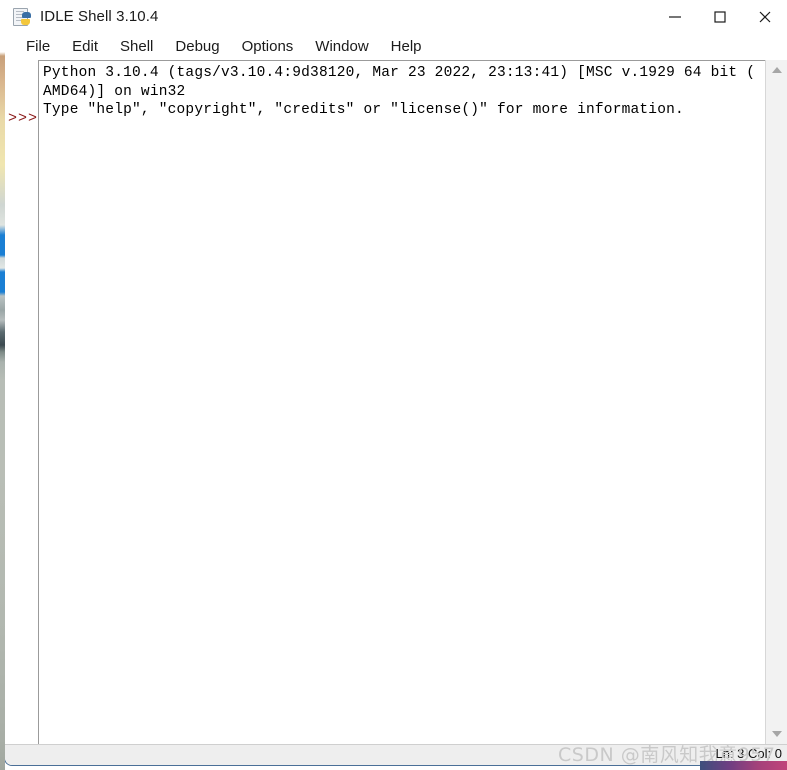  I want to click on close-icon, so click(764, 16).